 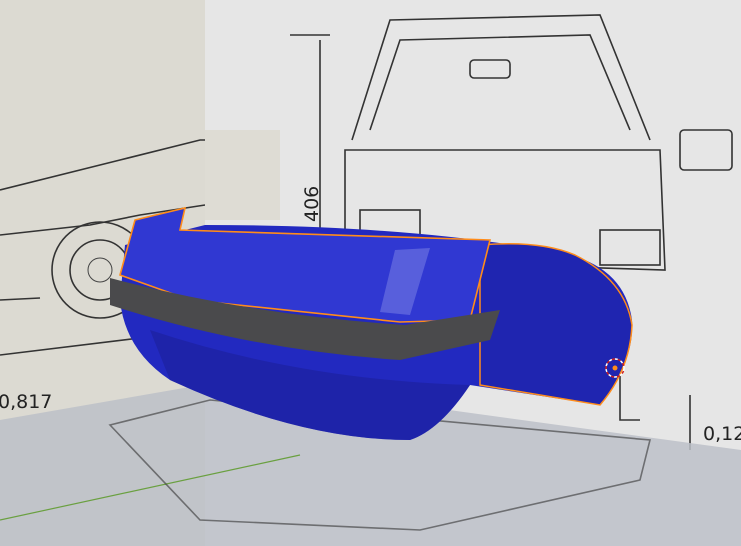 What do you see at coordinates (722, 434) in the screenshot?
I see `front-dimension-label: 0,12` at bounding box center [722, 434].